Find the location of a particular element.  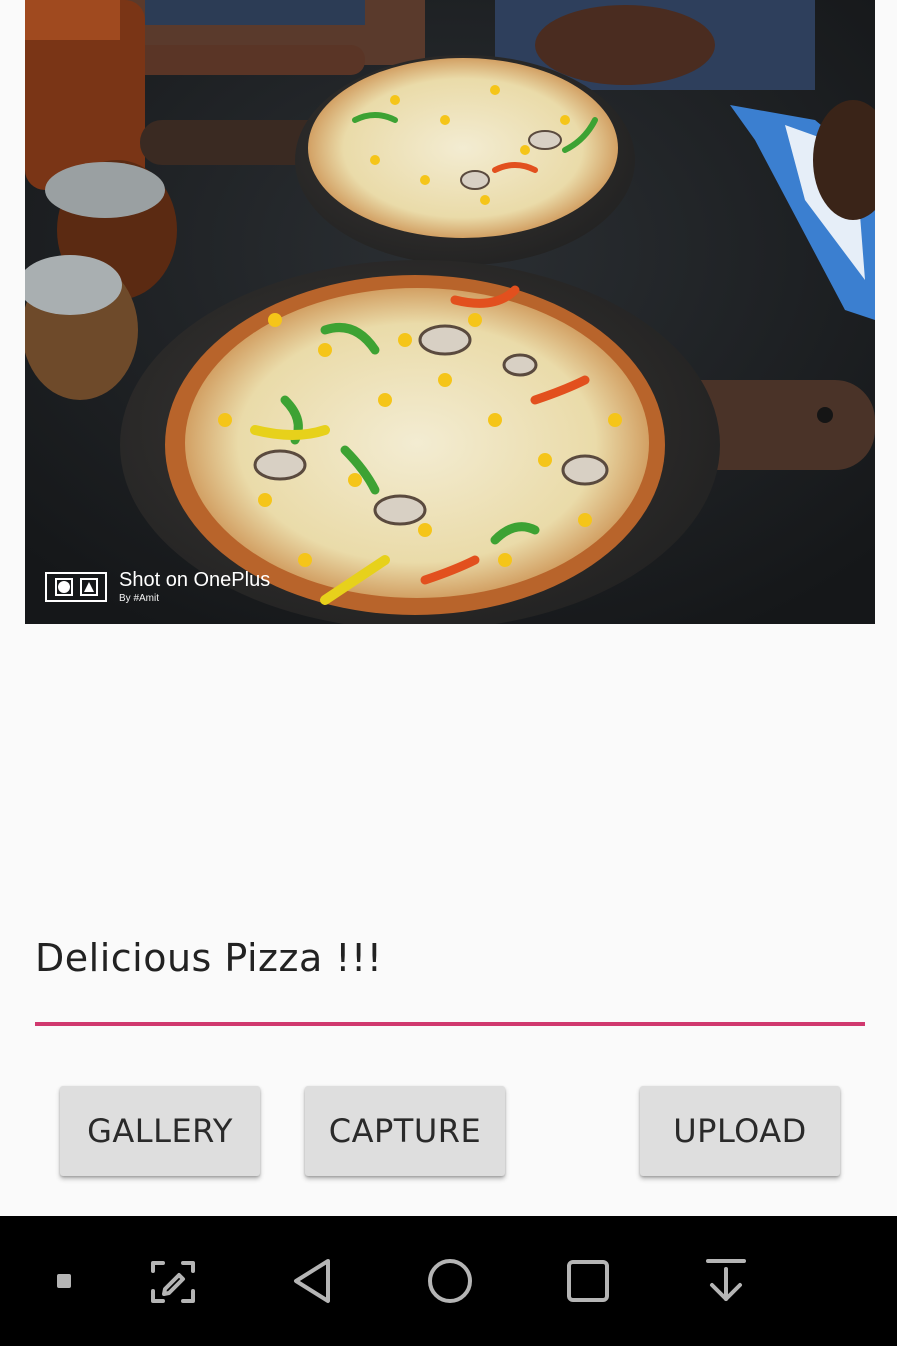

watermark: Shot on OnePlus By #Amit is located at coordinates (157, 587).